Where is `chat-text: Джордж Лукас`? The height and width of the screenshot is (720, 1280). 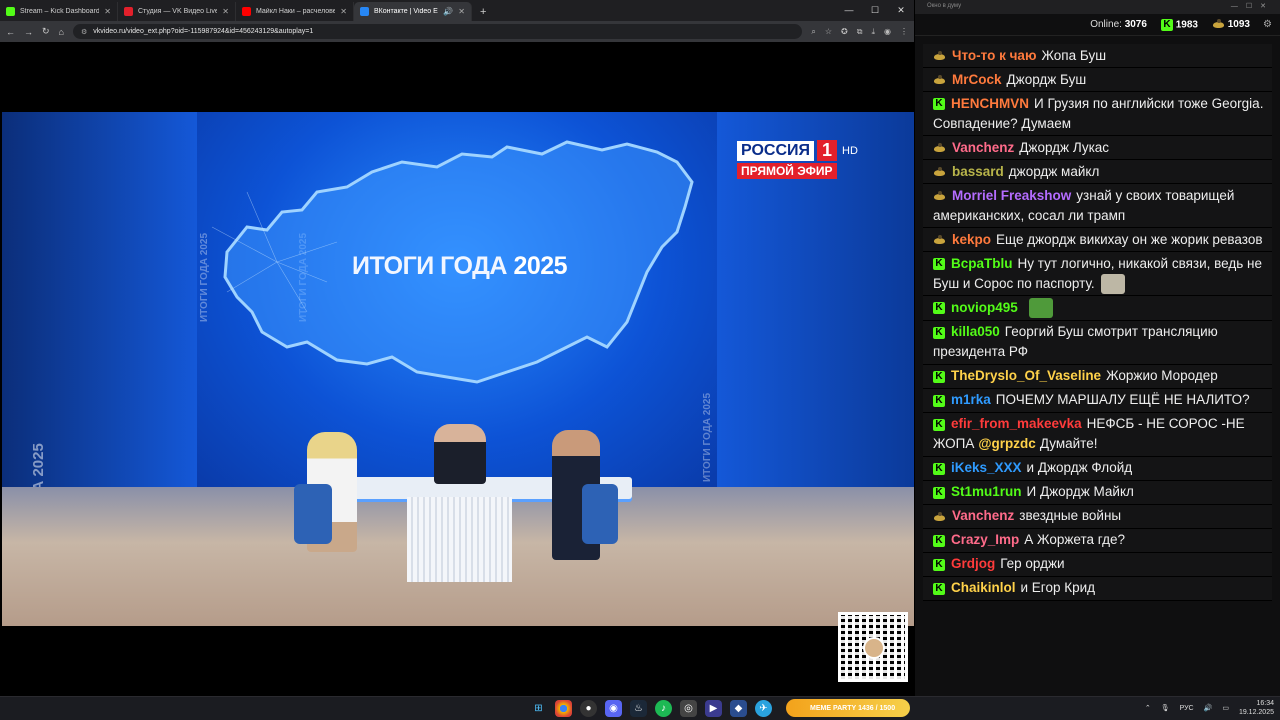 chat-text: Джордж Лукас is located at coordinates (1064, 147).